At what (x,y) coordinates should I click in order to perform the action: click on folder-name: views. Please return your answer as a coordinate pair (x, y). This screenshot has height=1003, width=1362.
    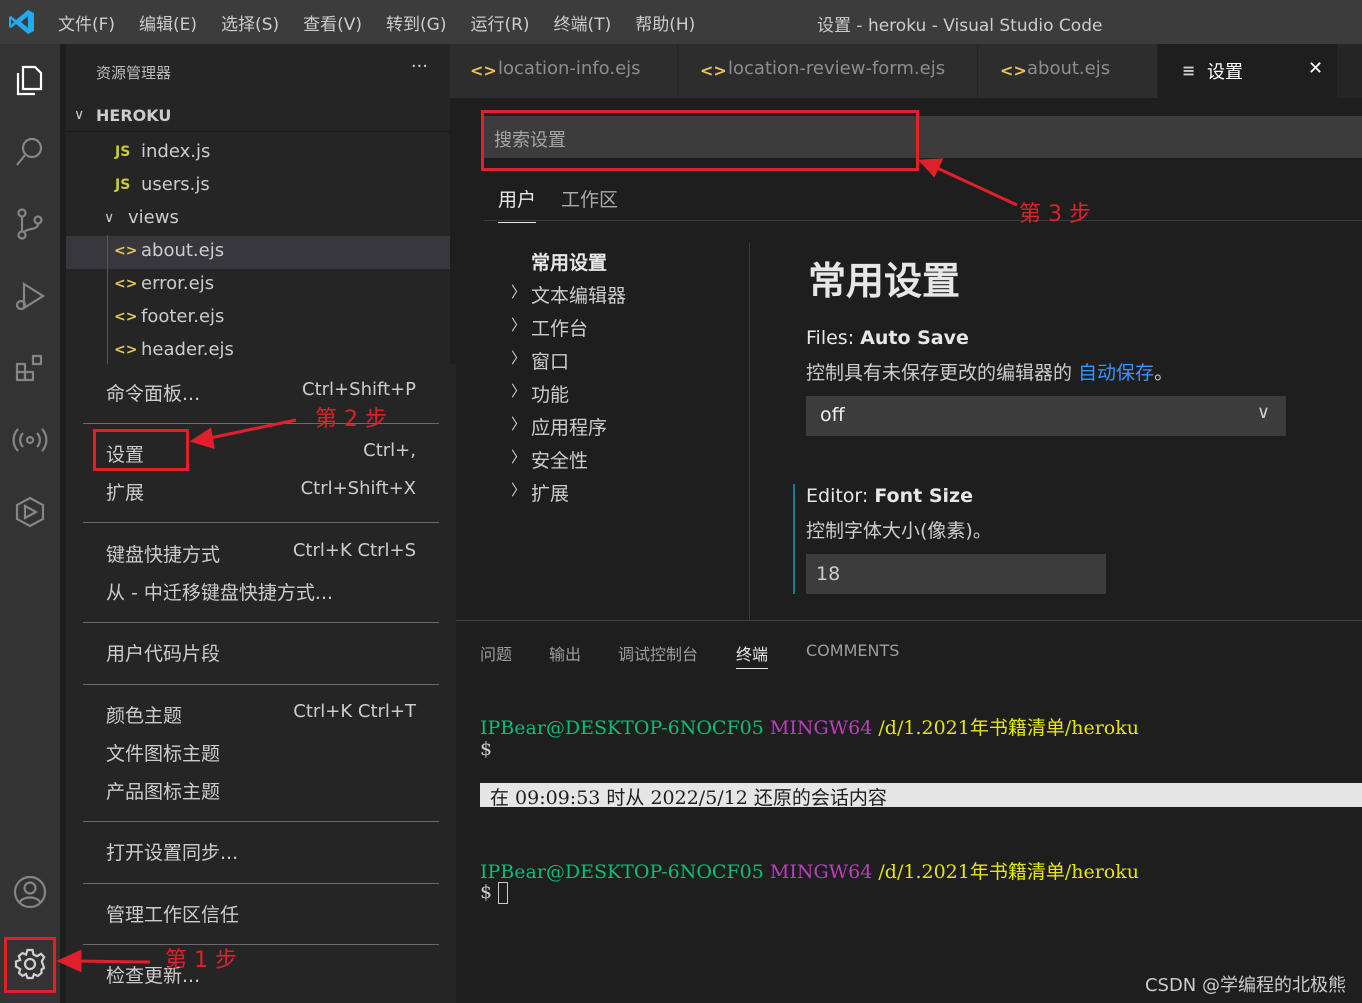
    Looking at the image, I should click on (153, 217).